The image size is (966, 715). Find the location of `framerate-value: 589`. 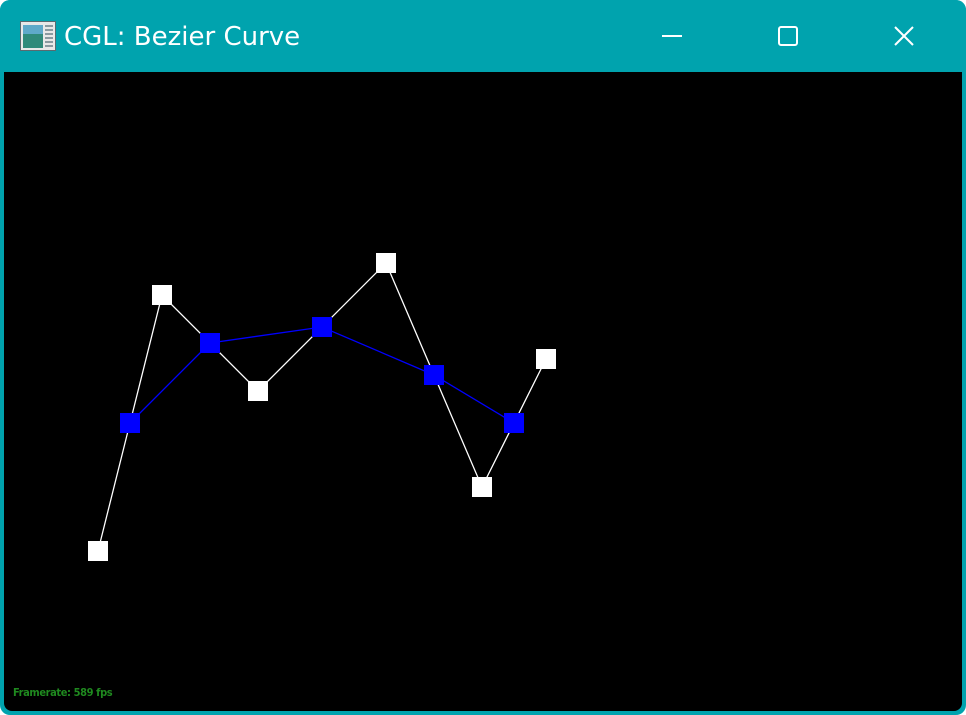

framerate-value: 589 is located at coordinates (83, 692).